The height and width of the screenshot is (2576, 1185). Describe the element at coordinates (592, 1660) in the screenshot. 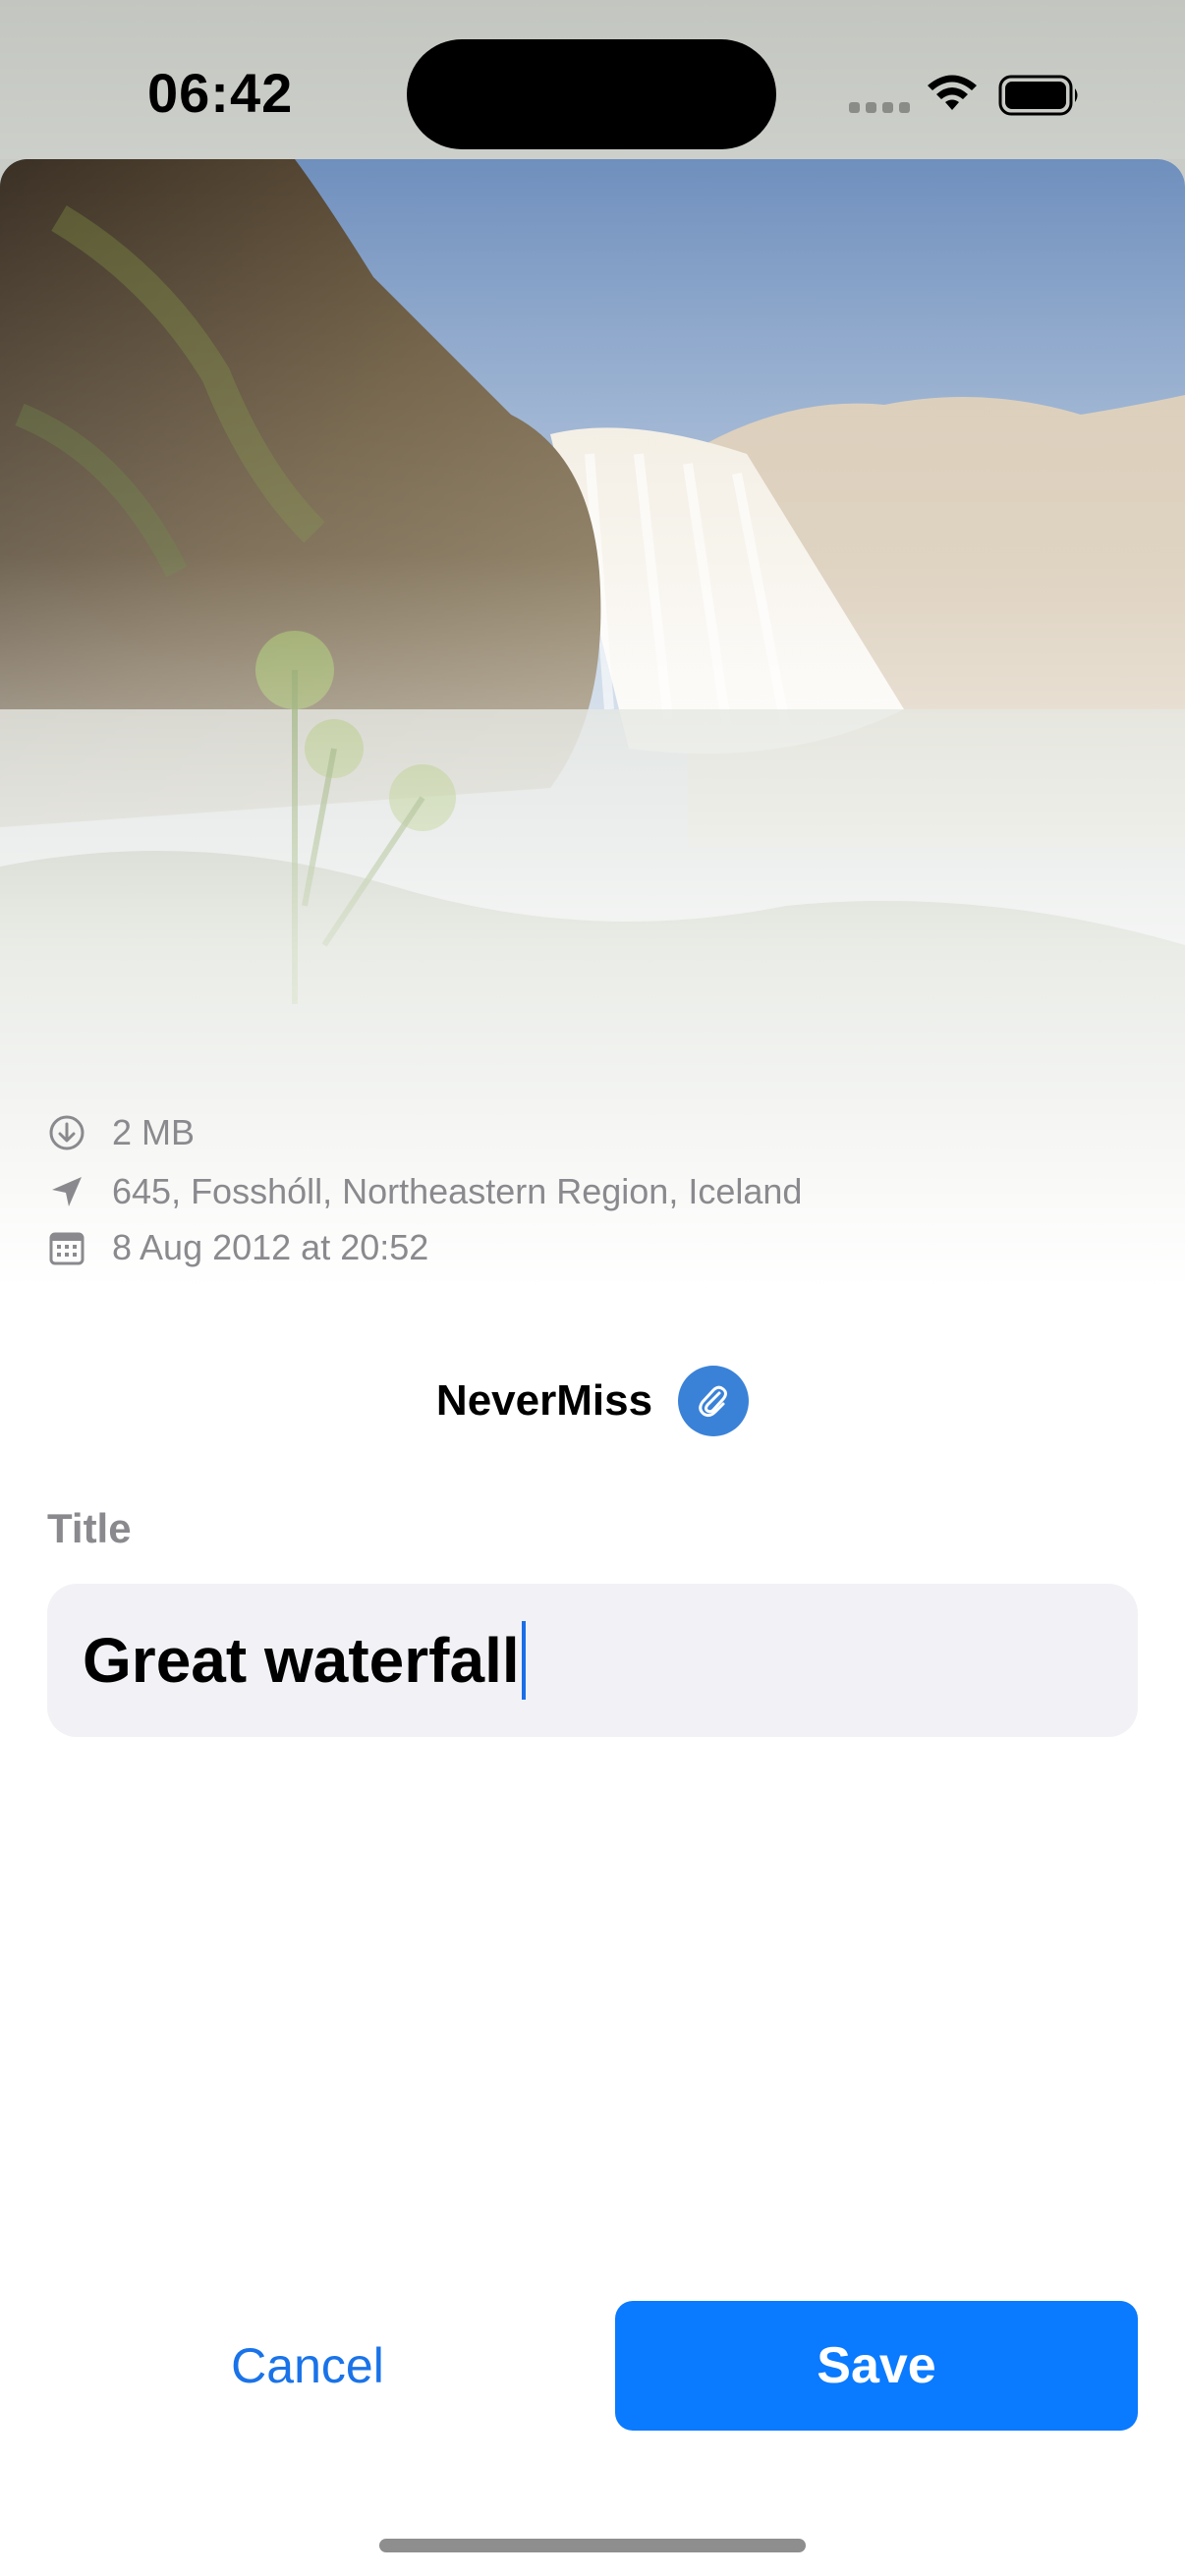

I see `title-input: Great waterfall` at that location.